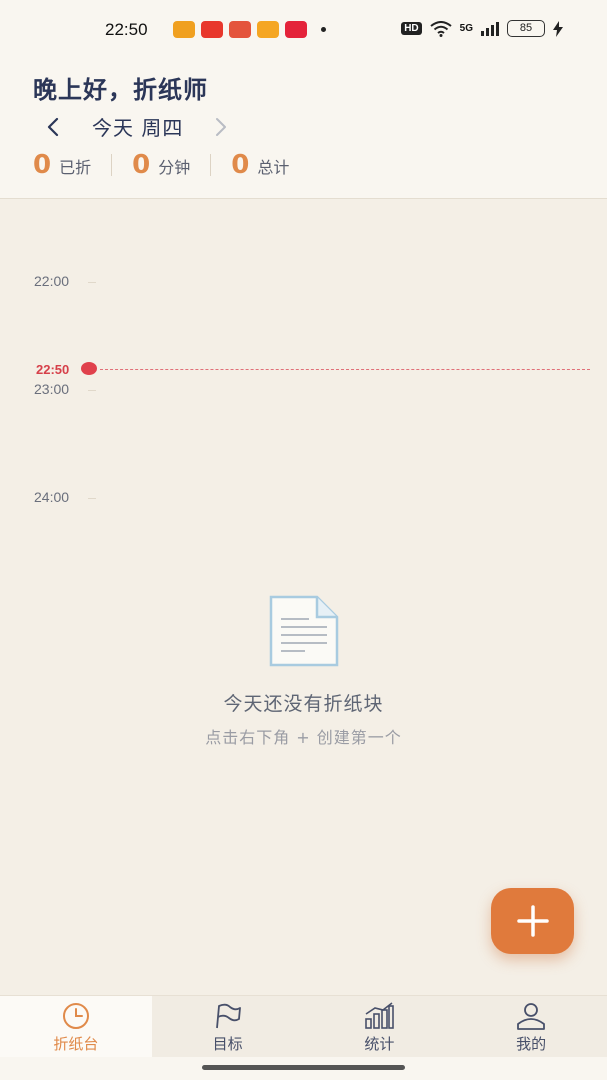  I want to click on nav-label: 统计, so click(379, 1044).